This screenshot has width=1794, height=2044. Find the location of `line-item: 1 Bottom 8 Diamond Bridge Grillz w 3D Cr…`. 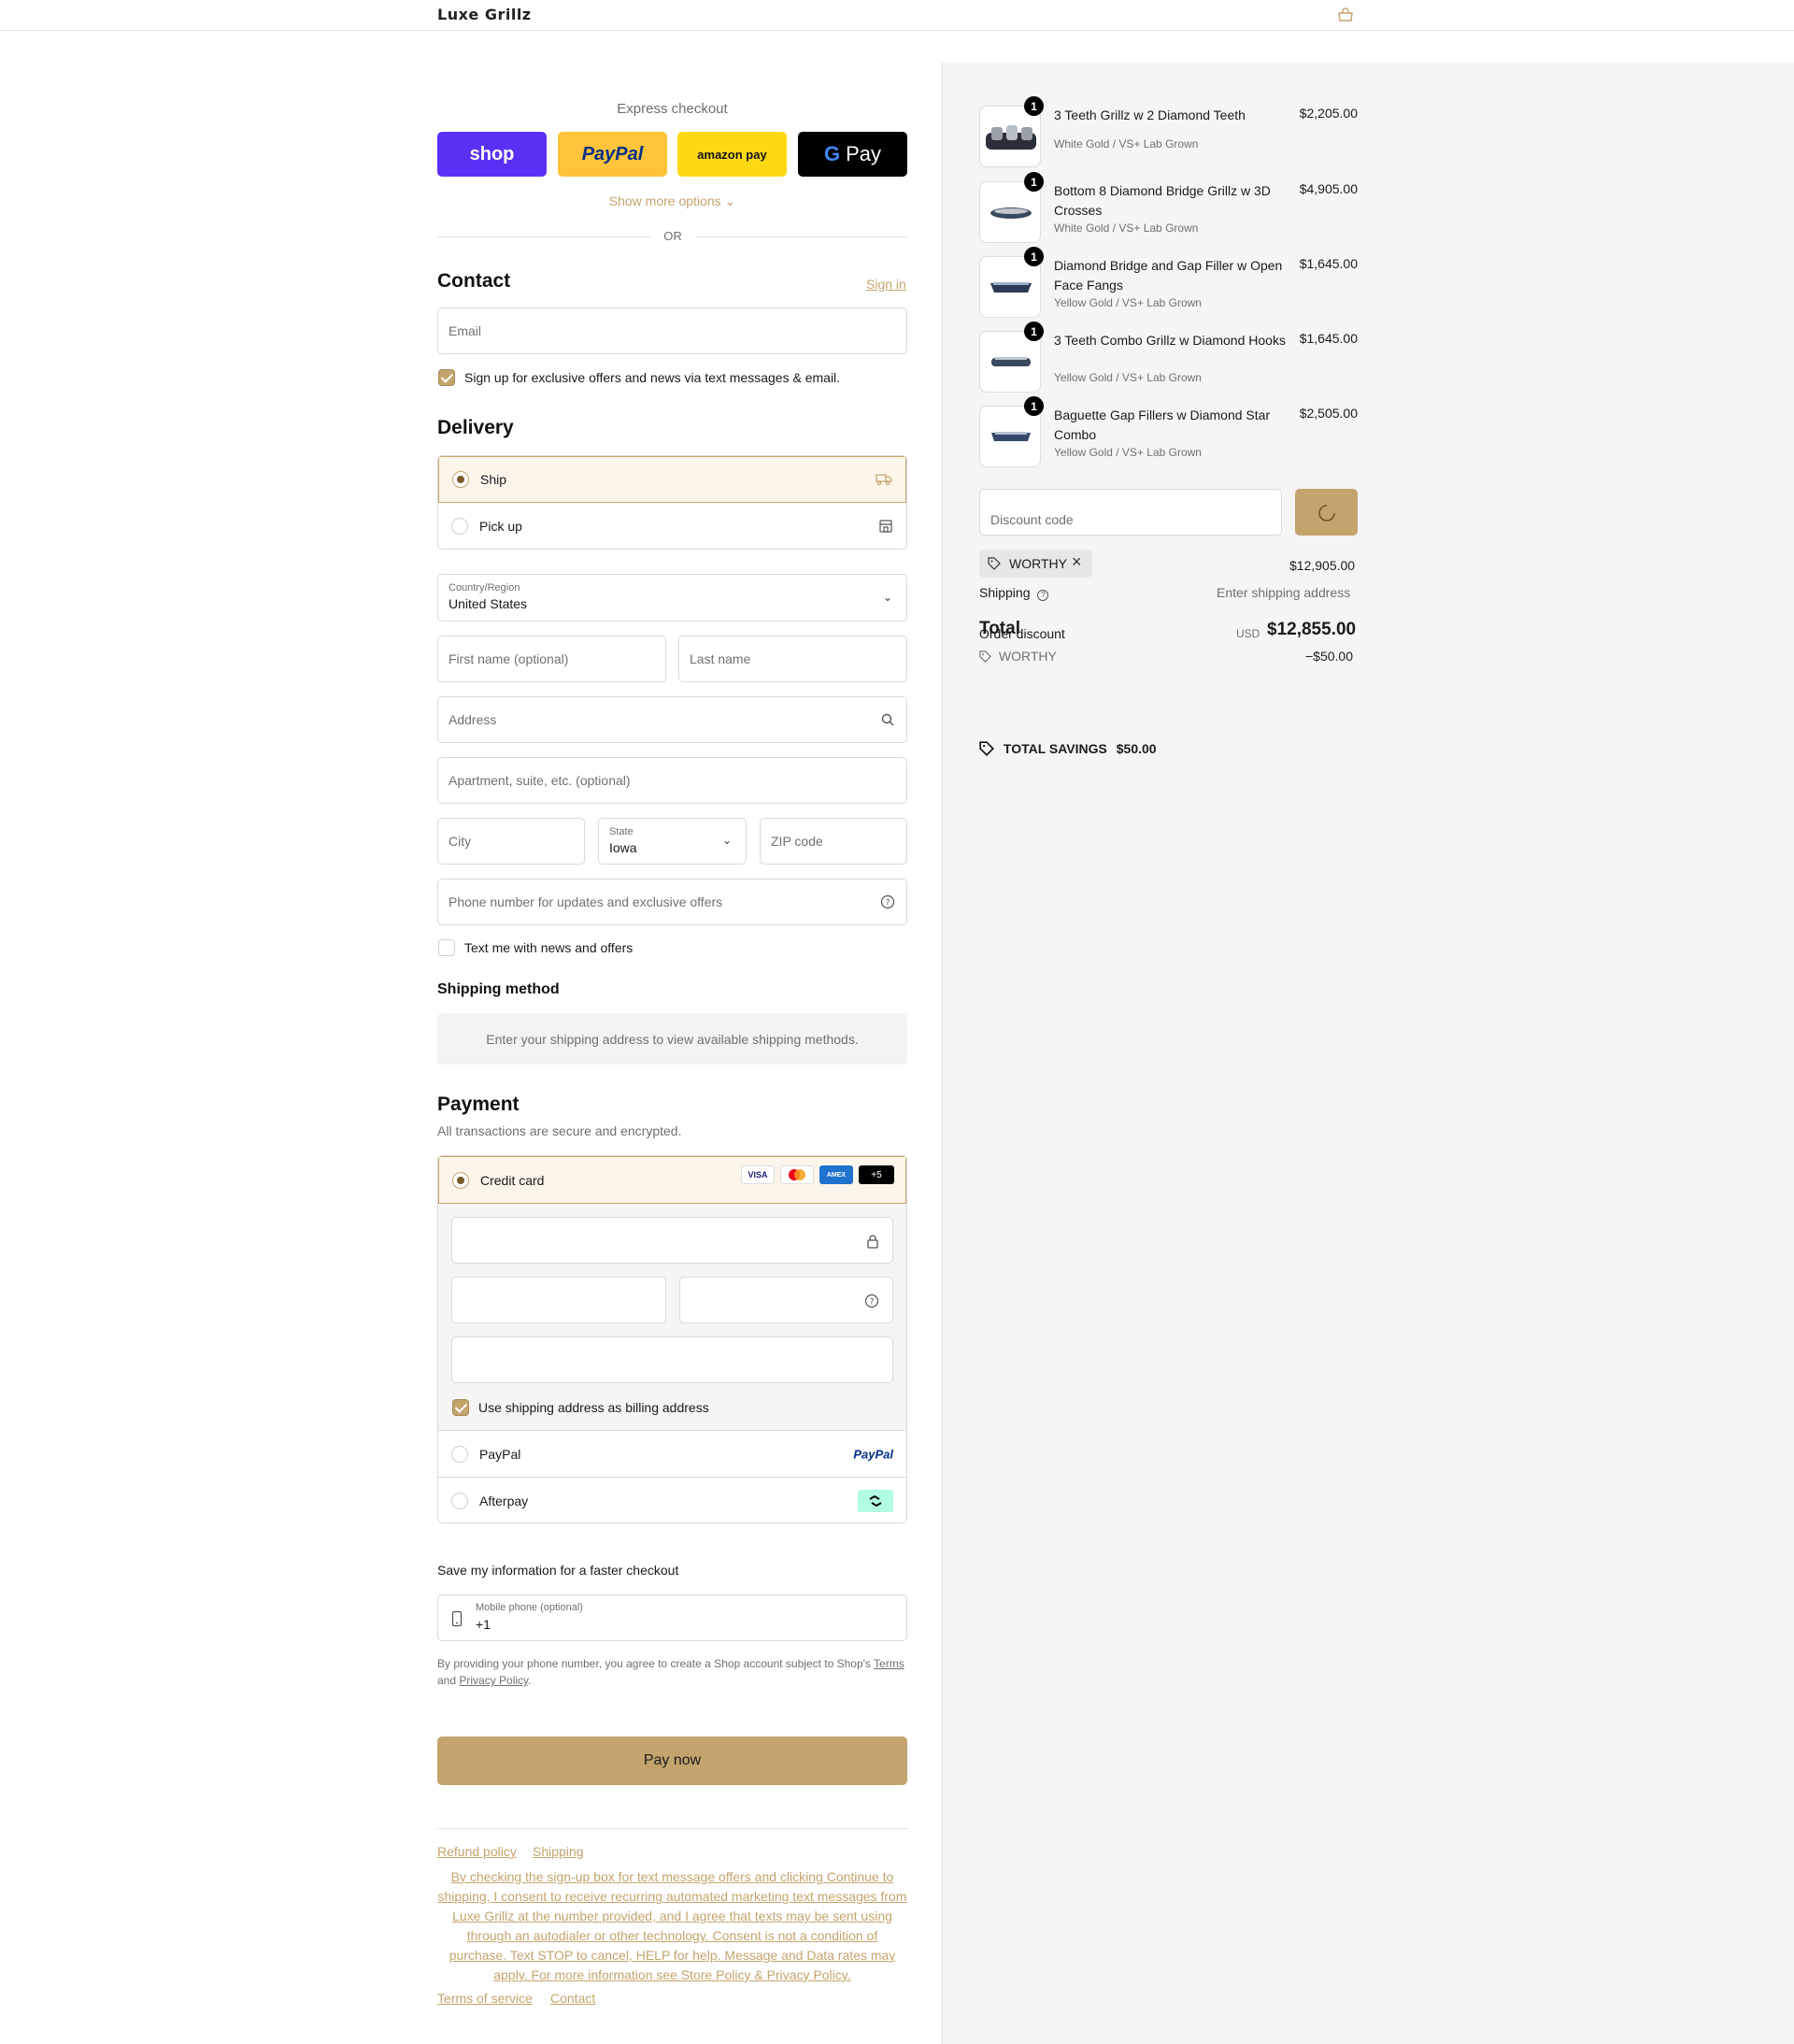

line-item: 1 Bottom 8 Diamond Bridge Grillz w 3D Cr… is located at coordinates (1168, 207).